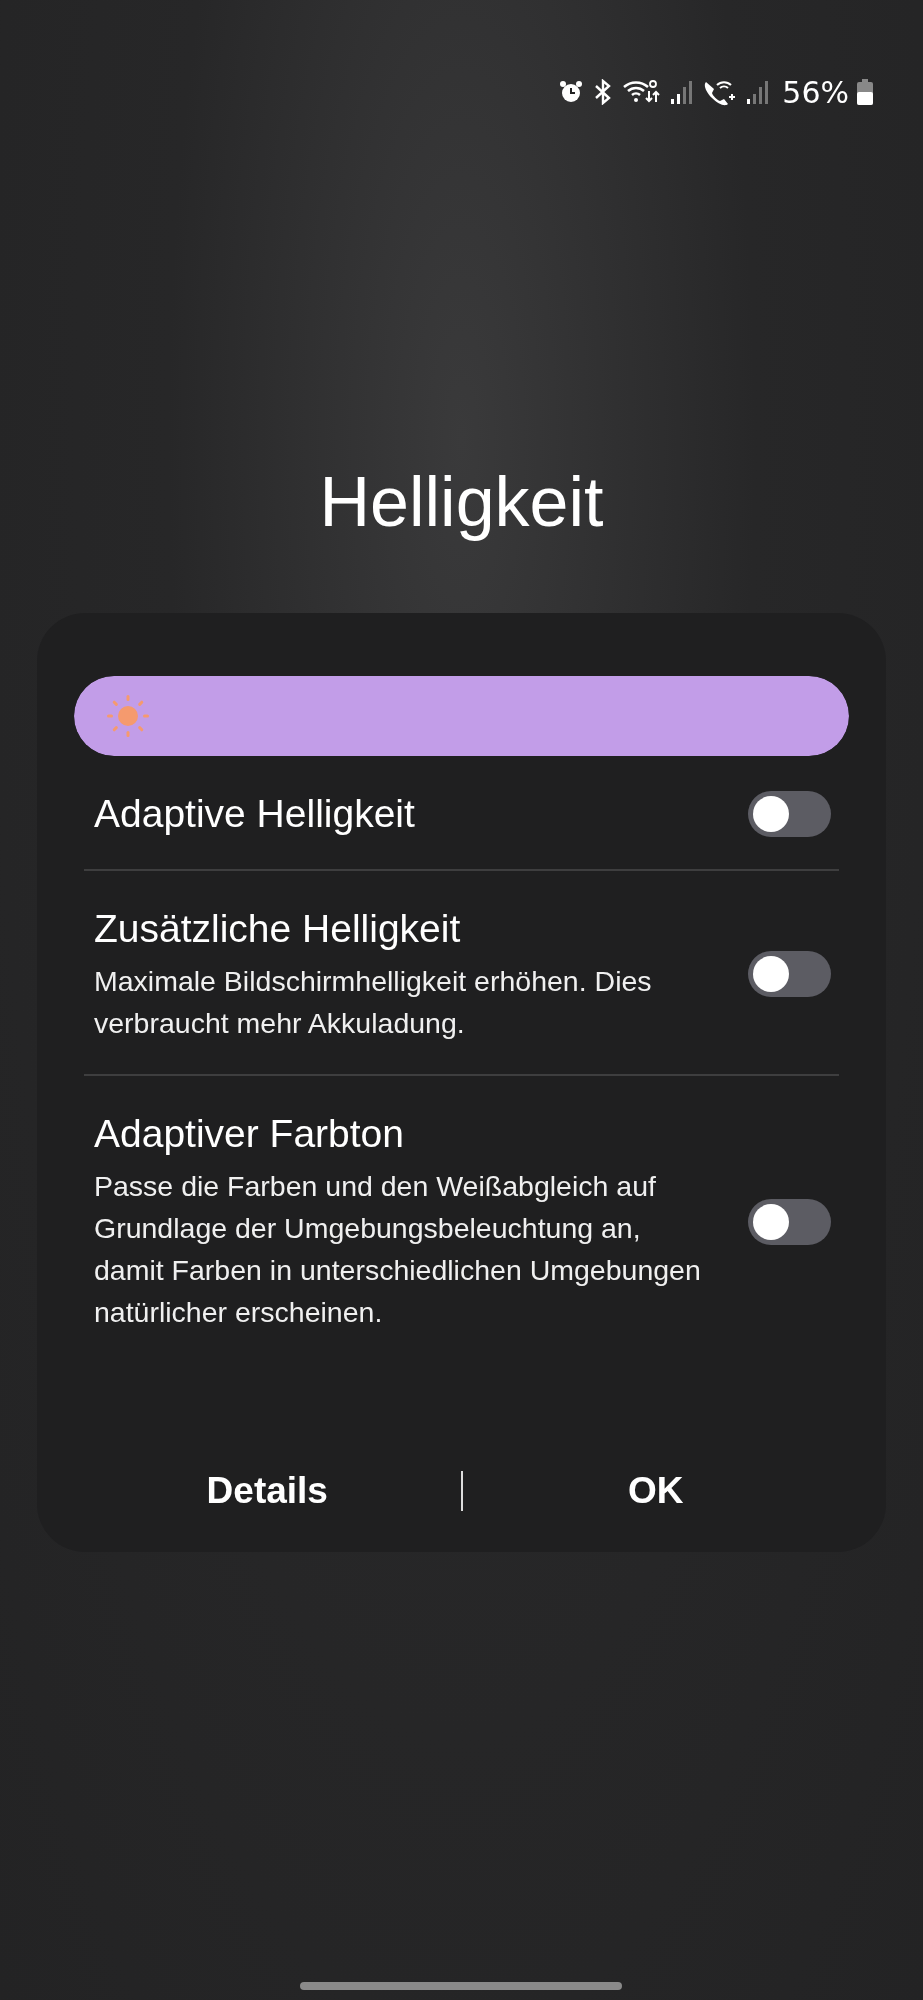 Image resolution: width=923 pixels, height=2000 pixels. What do you see at coordinates (255, 814) in the screenshot?
I see `setting-title: Adaptive Helligkeit` at bounding box center [255, 814].